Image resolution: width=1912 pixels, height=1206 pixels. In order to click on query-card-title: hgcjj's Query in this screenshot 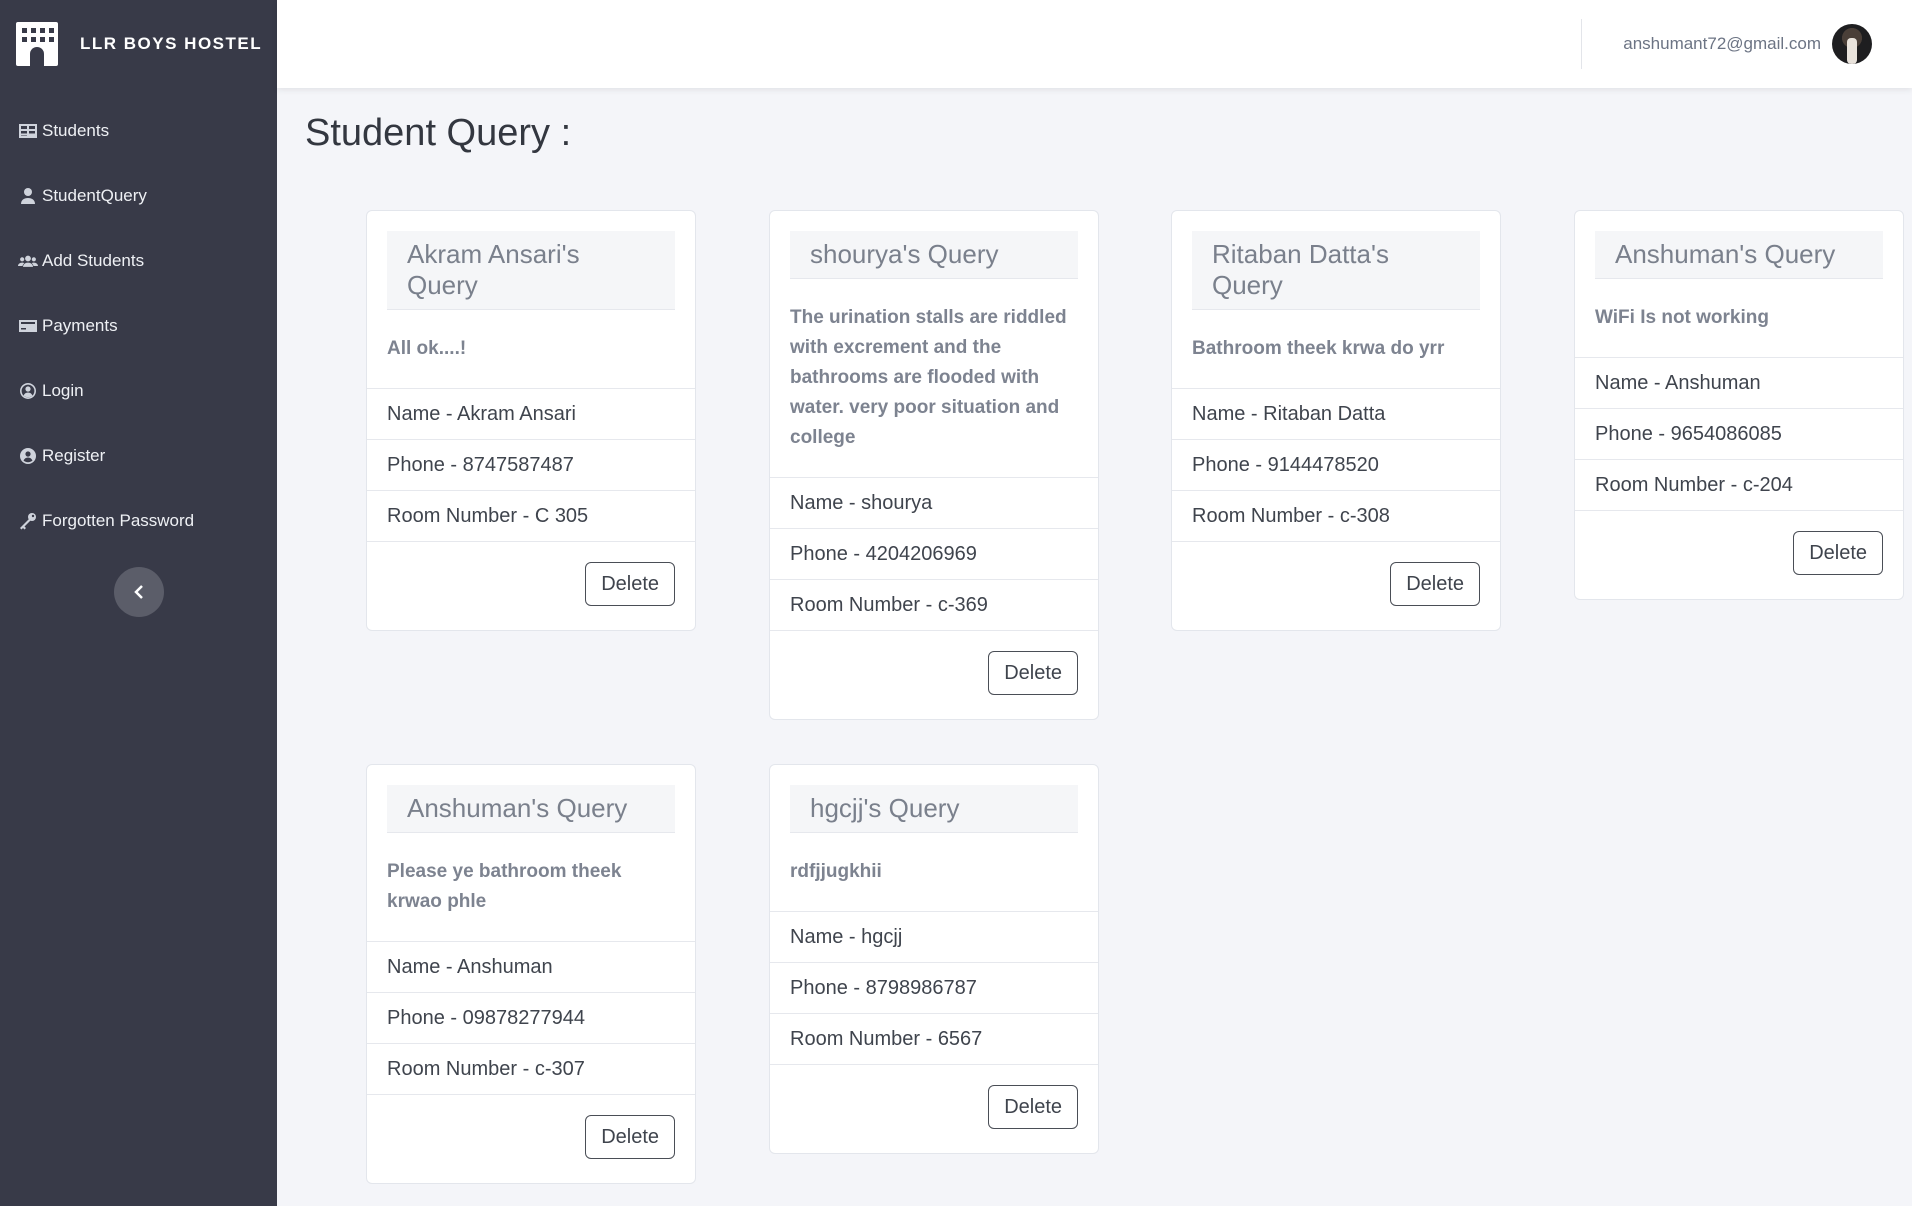, I will do `click(934, 809)`.